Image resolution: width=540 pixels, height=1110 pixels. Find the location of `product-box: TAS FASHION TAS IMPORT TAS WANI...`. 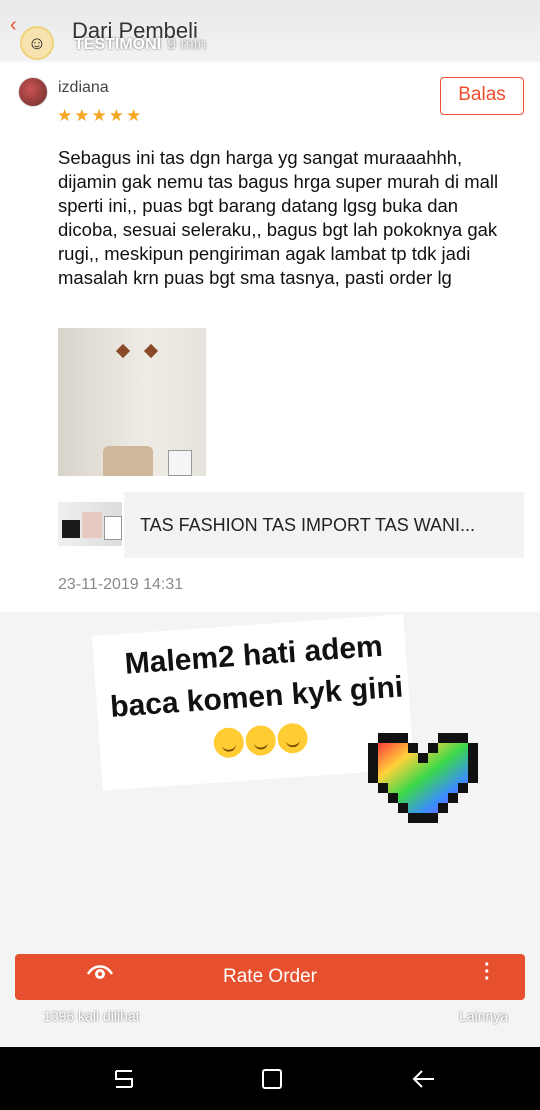

product-box: TAS FASHION TAS IMPORT TAS WANI... is located at coordinates (324, 525).